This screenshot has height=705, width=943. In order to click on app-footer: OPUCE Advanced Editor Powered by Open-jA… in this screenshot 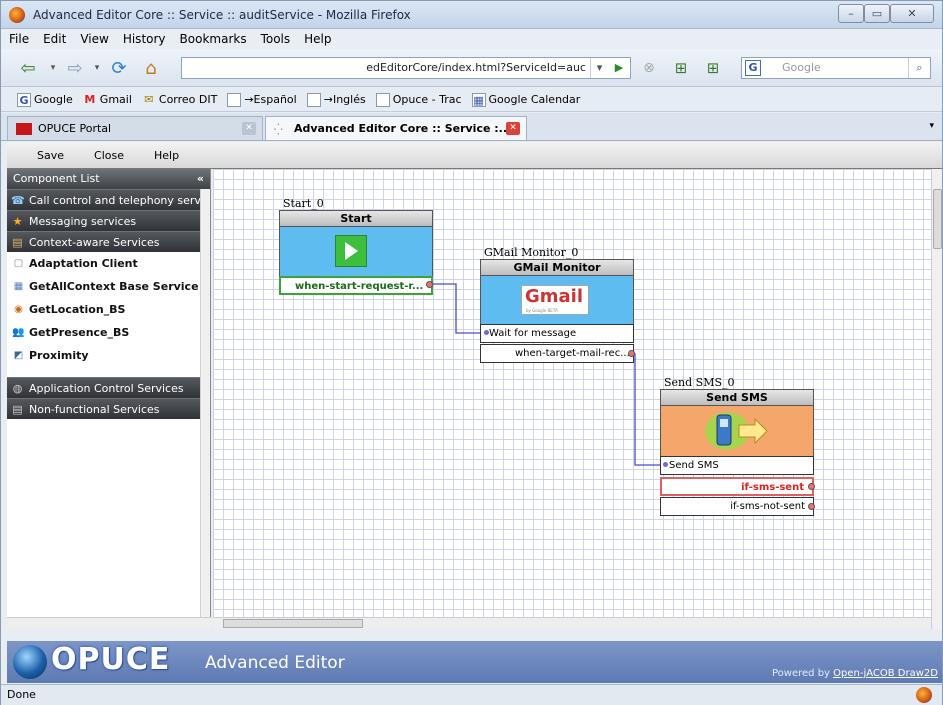, I will do `click(474, 662)`.